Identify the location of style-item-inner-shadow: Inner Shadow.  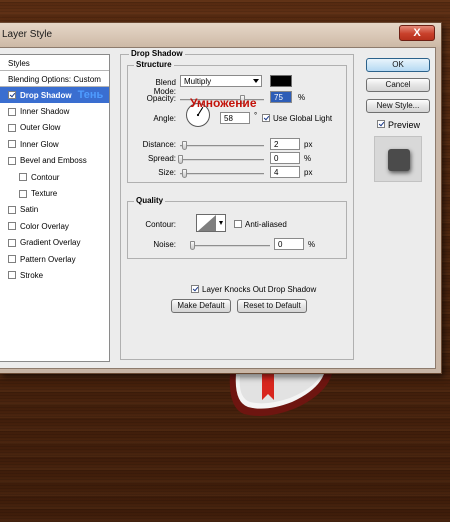
(54, 111).